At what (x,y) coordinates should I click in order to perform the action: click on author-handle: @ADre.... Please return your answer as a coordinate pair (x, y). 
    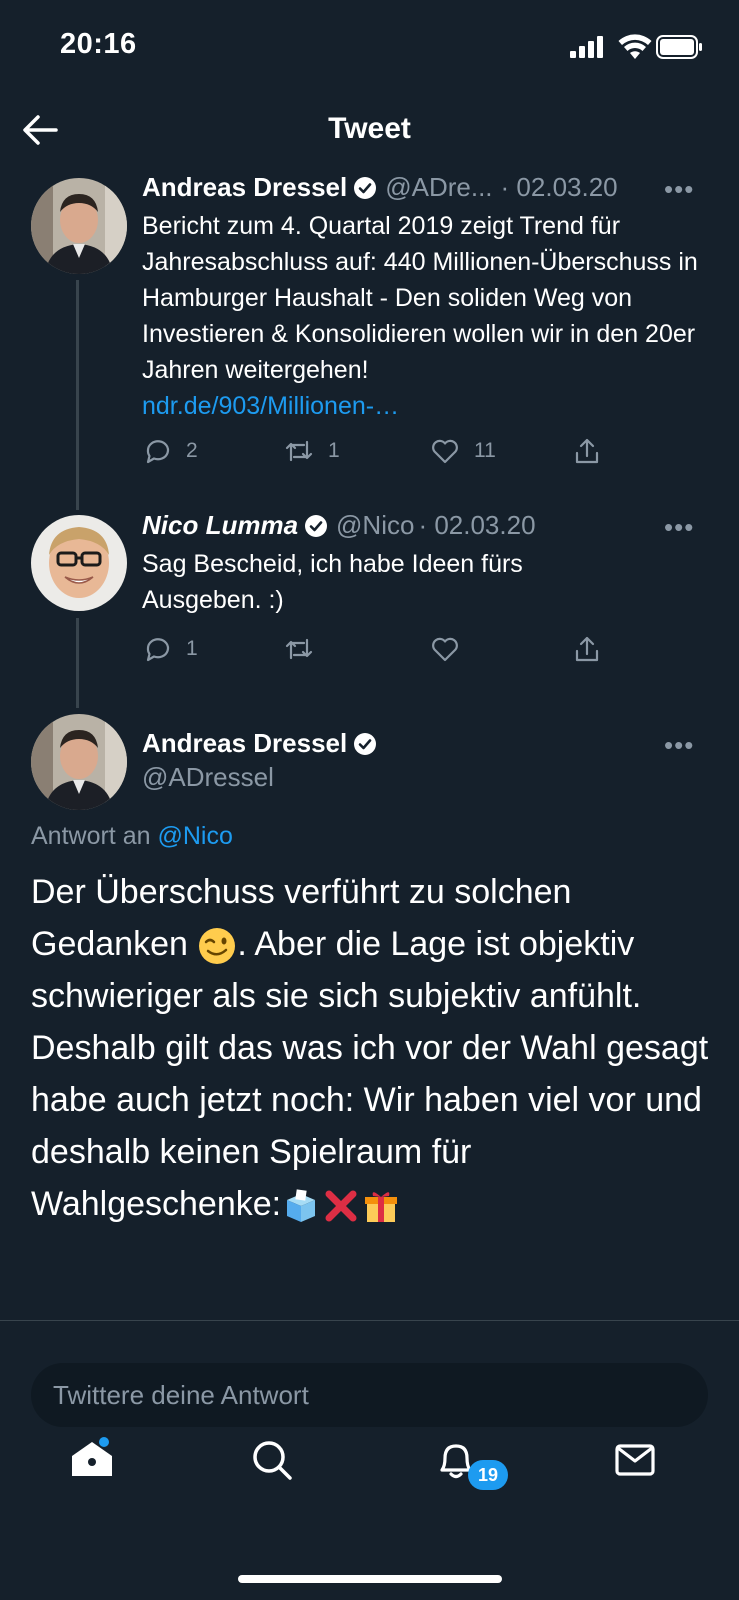
    Looking at the image, I should click on (439, 187).